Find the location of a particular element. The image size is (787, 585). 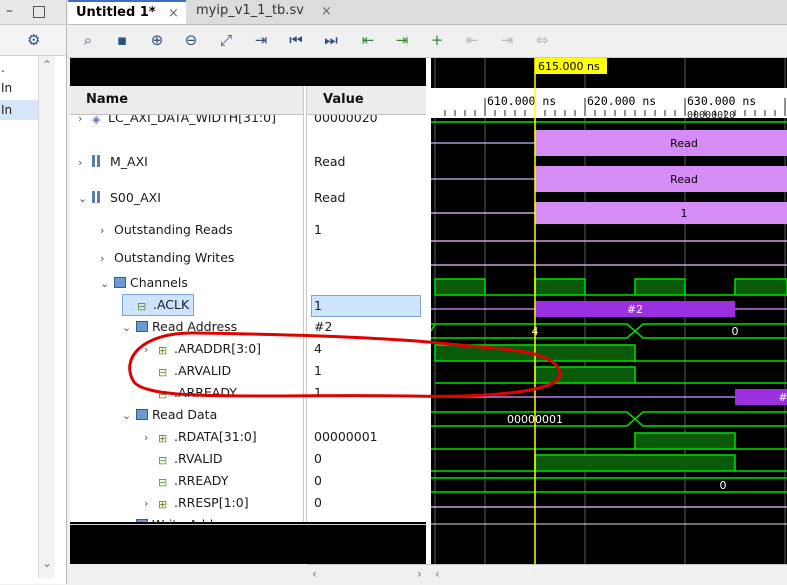

signal-name: .ACLK is located at coordinates (171, 304).